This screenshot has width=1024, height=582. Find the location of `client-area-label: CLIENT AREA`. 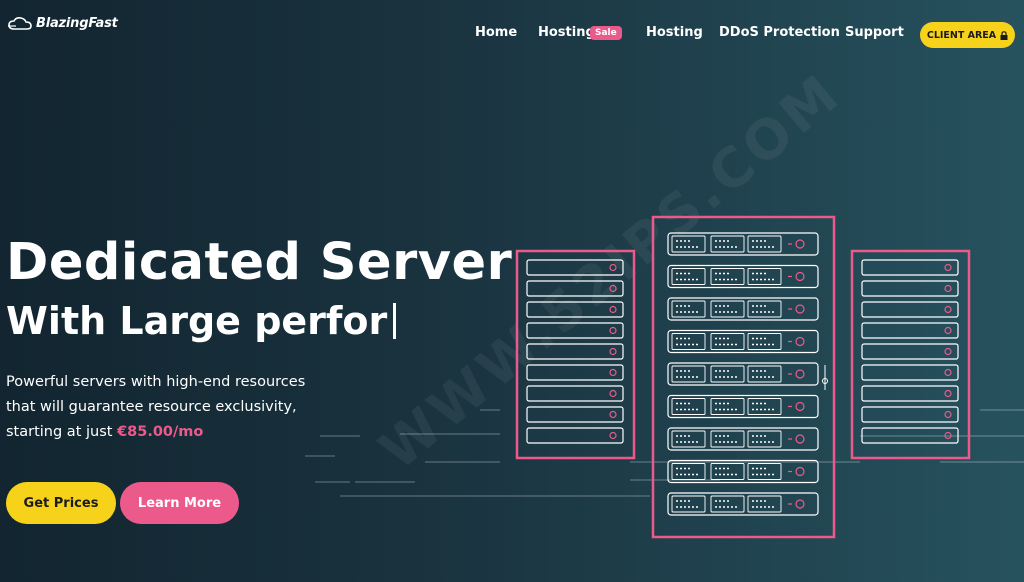

client-area-label: CLIENT AREA is located at coordinates (961, 35).